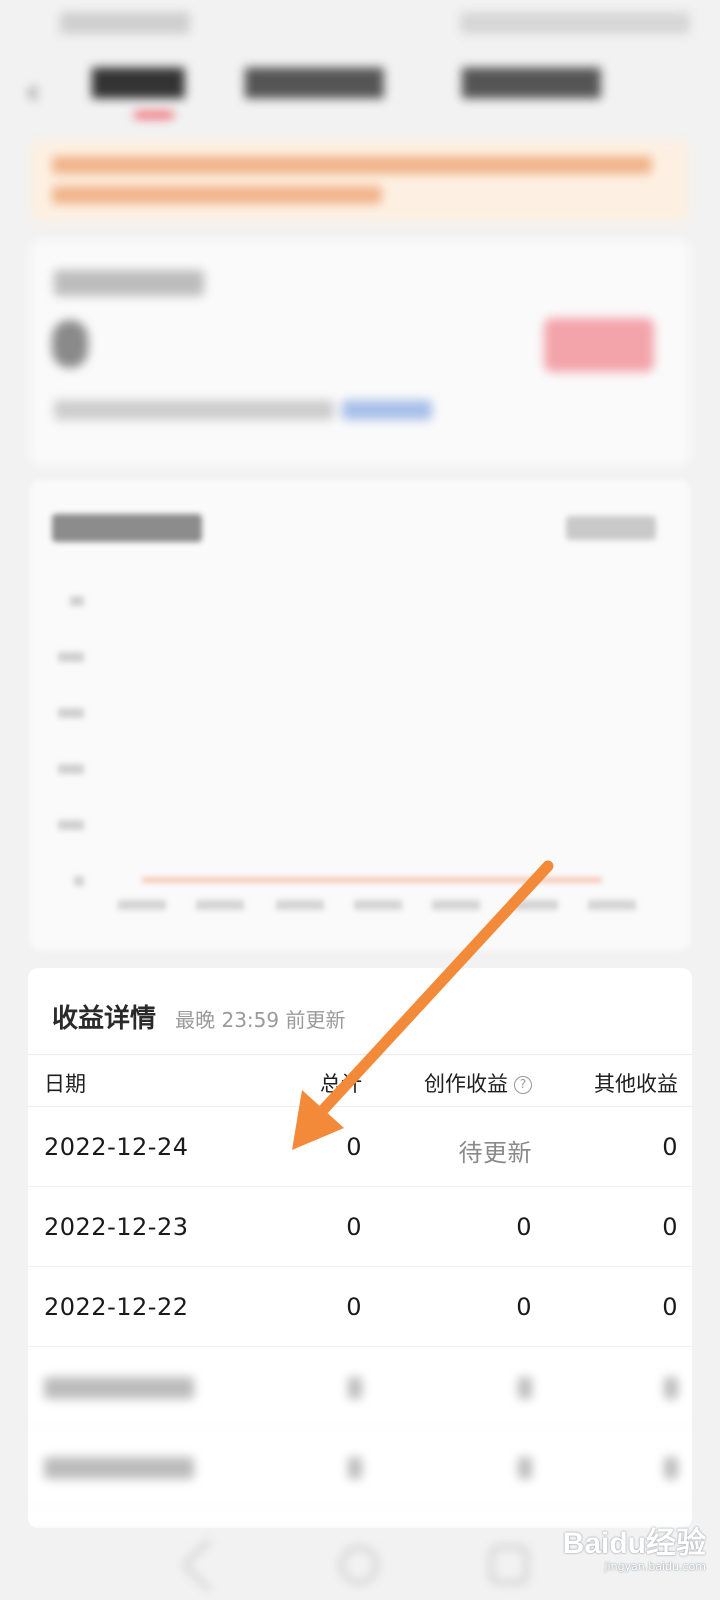 This screenshot has height=1600, width=720. I want to click on status-bar, so click(360, 25).